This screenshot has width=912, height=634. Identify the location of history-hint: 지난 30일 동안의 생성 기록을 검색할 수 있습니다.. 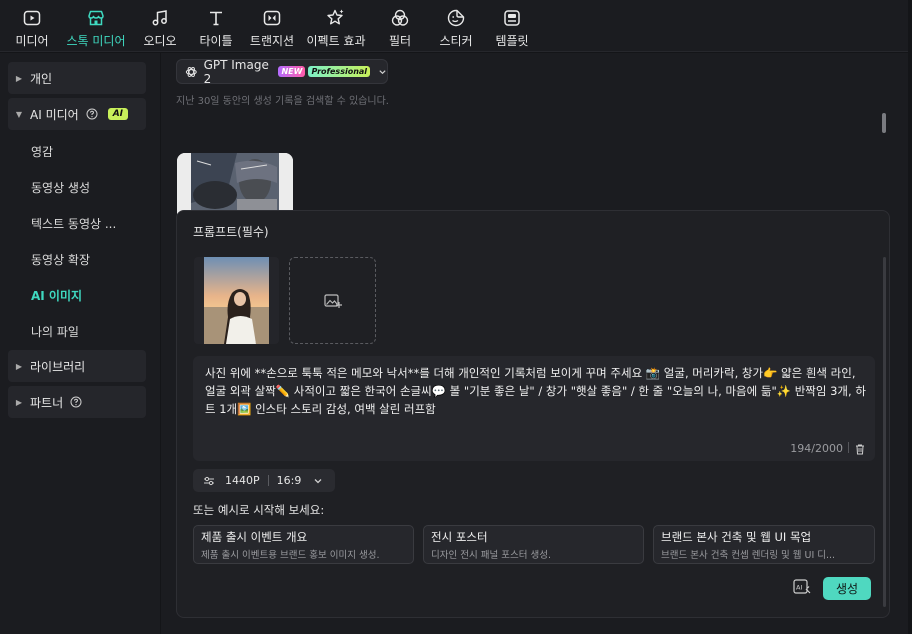
(282, 101).